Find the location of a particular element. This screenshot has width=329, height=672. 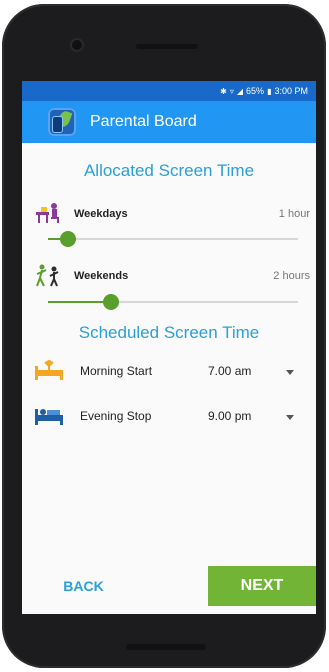

morning-start-label: Morning Start is located at coordinates (116, 371).